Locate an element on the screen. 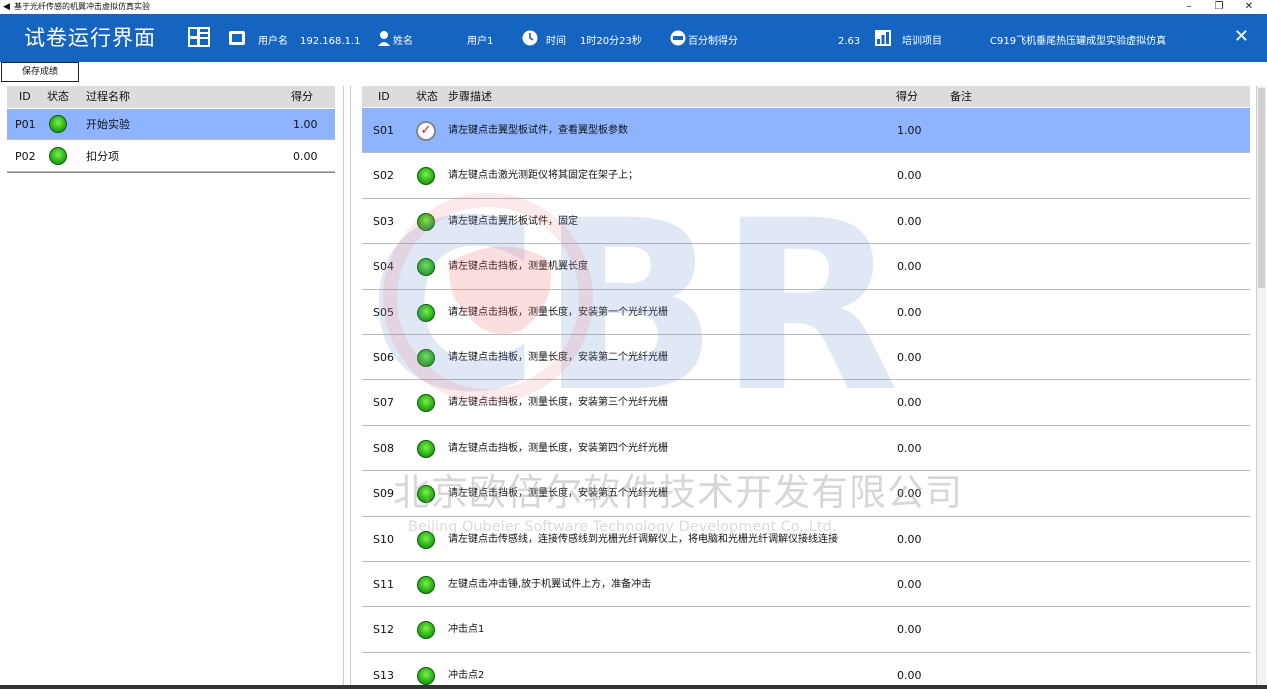 This screenshot has width=1267, height=689. step-desc: 请左键点击翼形板试件，固定 is located at coordinates (513, 221).